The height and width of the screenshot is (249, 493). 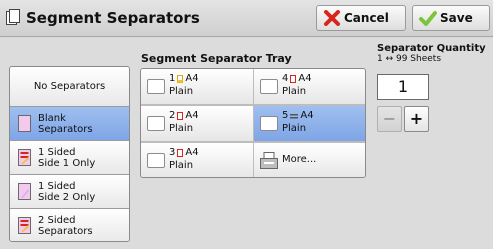 I want to click on tray-number: 4, so click(x=285, y=78).